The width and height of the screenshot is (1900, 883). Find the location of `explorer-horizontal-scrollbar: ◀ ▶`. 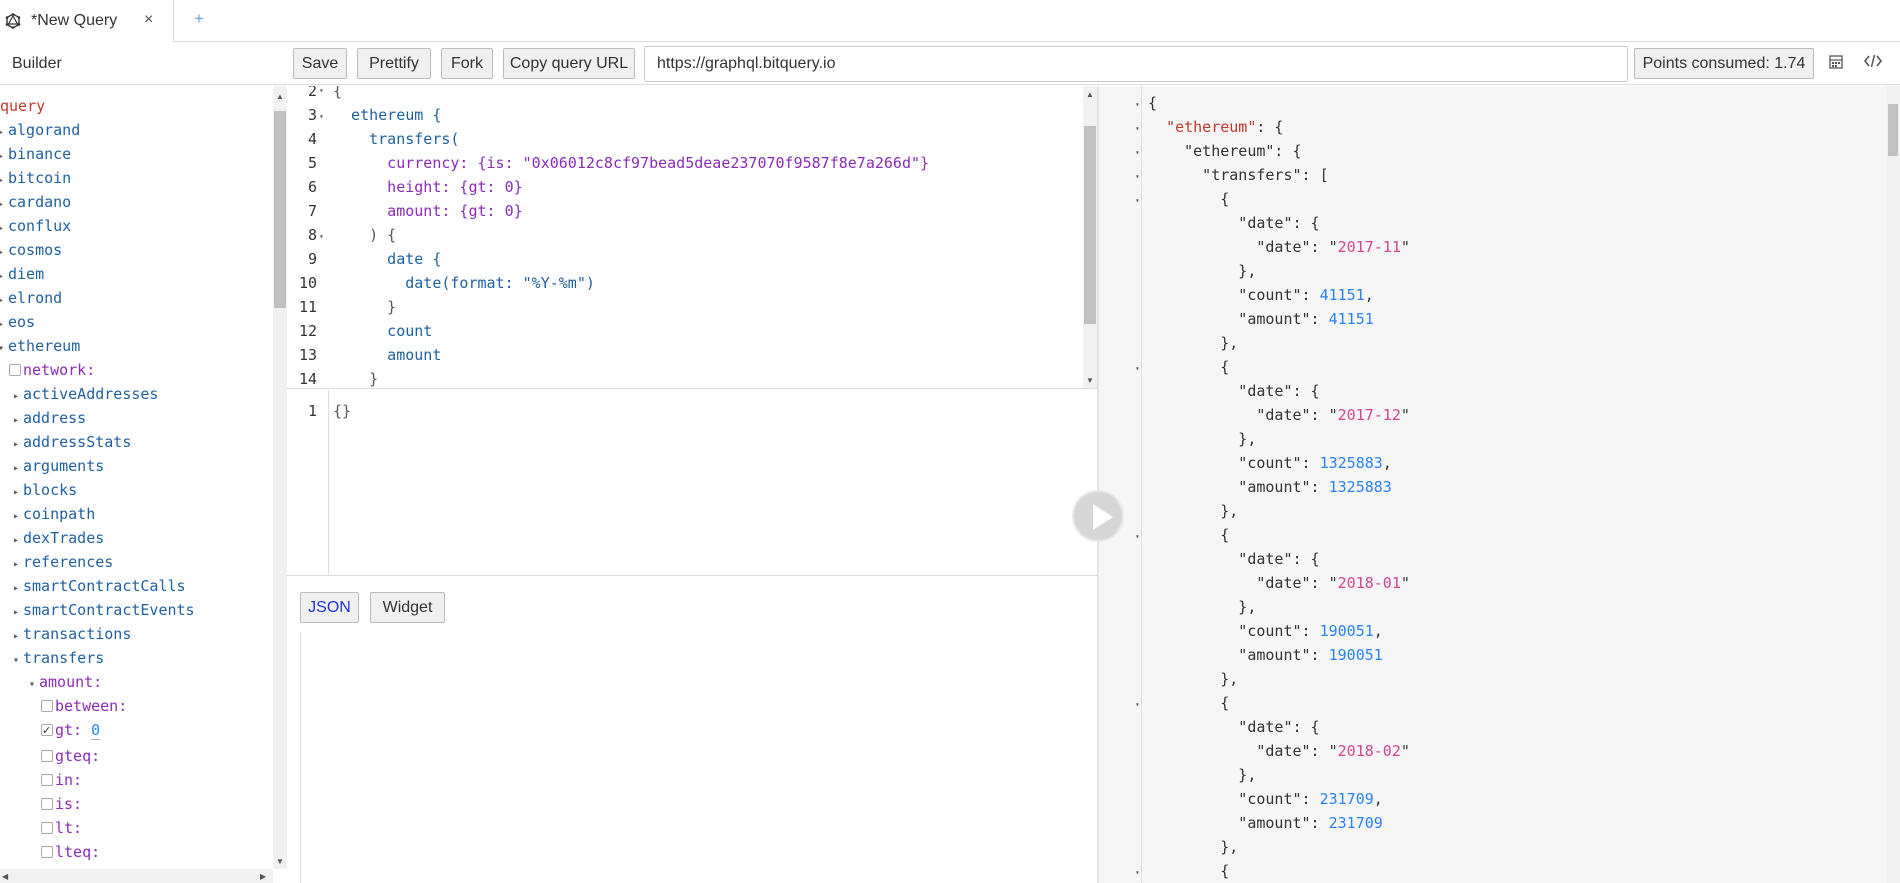

explorer-horizontal-scrollbar: ◀ ▶ is located at coordinates (136, 876).